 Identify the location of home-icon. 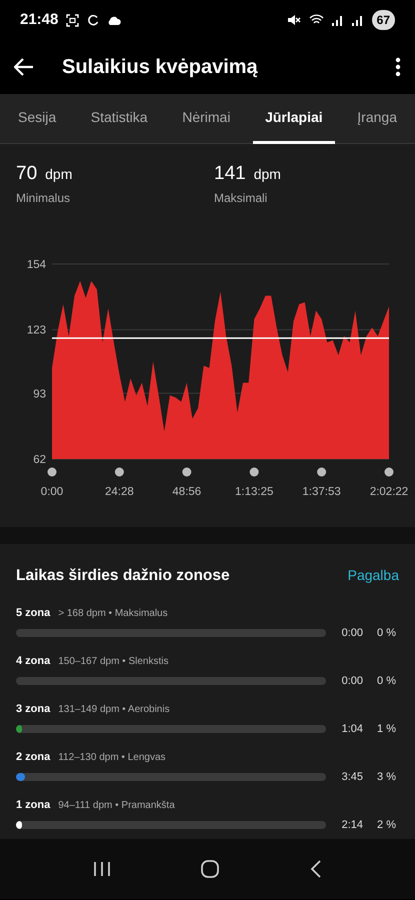
(210, 869).